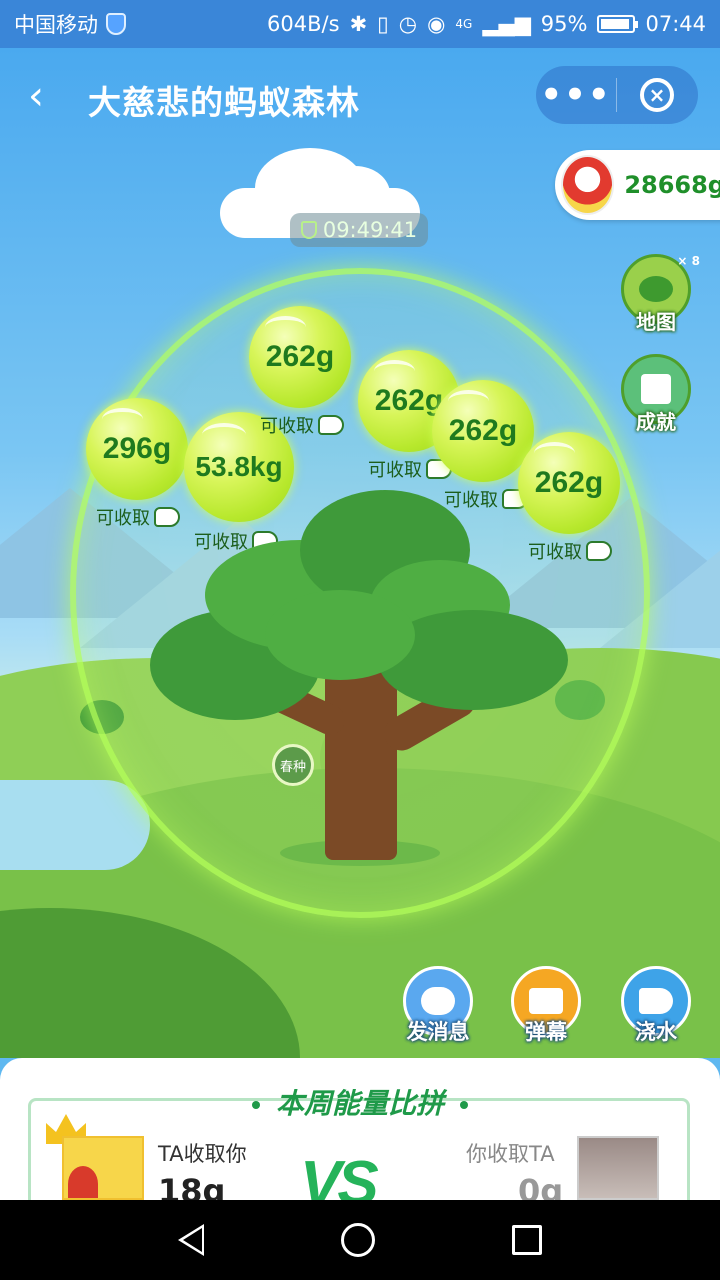 This screenshot has width=720, height=1280. What do you see at coordinates (660, 294) in the screenshot?
I see `map-button: × 8 地图` at bounding box center [660, 294].